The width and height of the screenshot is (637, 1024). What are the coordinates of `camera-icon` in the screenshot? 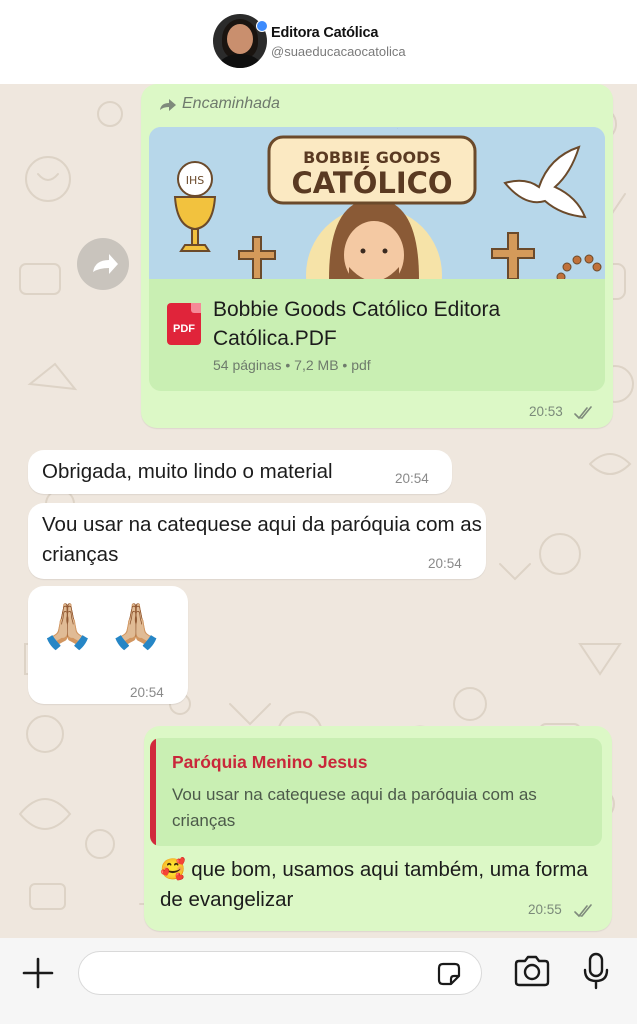 It's located at (532, 972).